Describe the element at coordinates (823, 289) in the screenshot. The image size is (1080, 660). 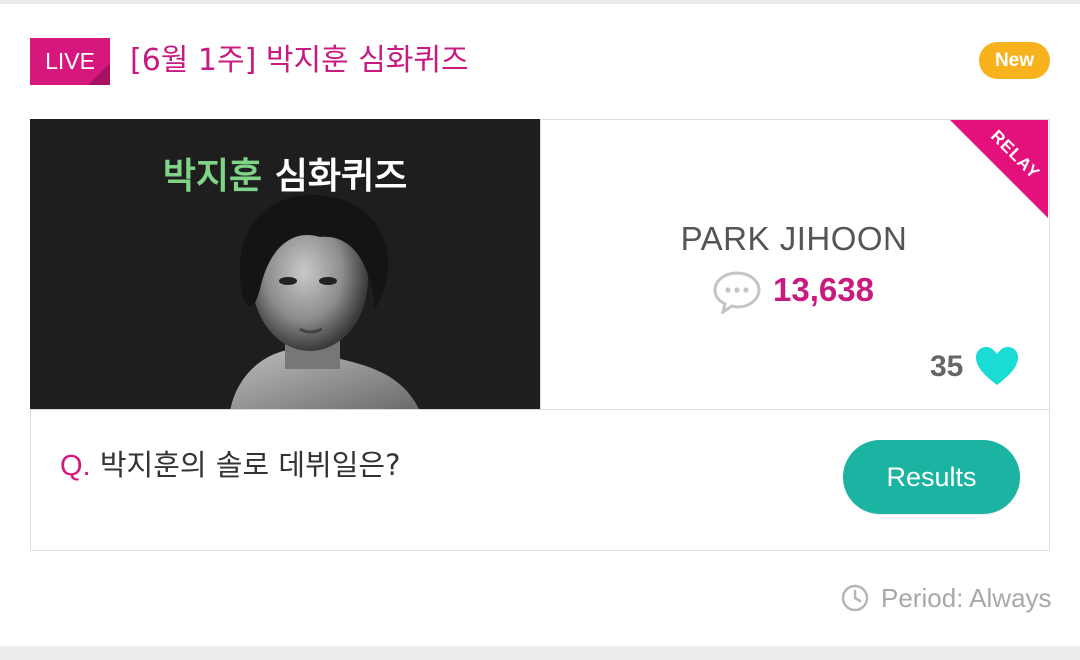
I see `comment-count: 13,638` at that location.